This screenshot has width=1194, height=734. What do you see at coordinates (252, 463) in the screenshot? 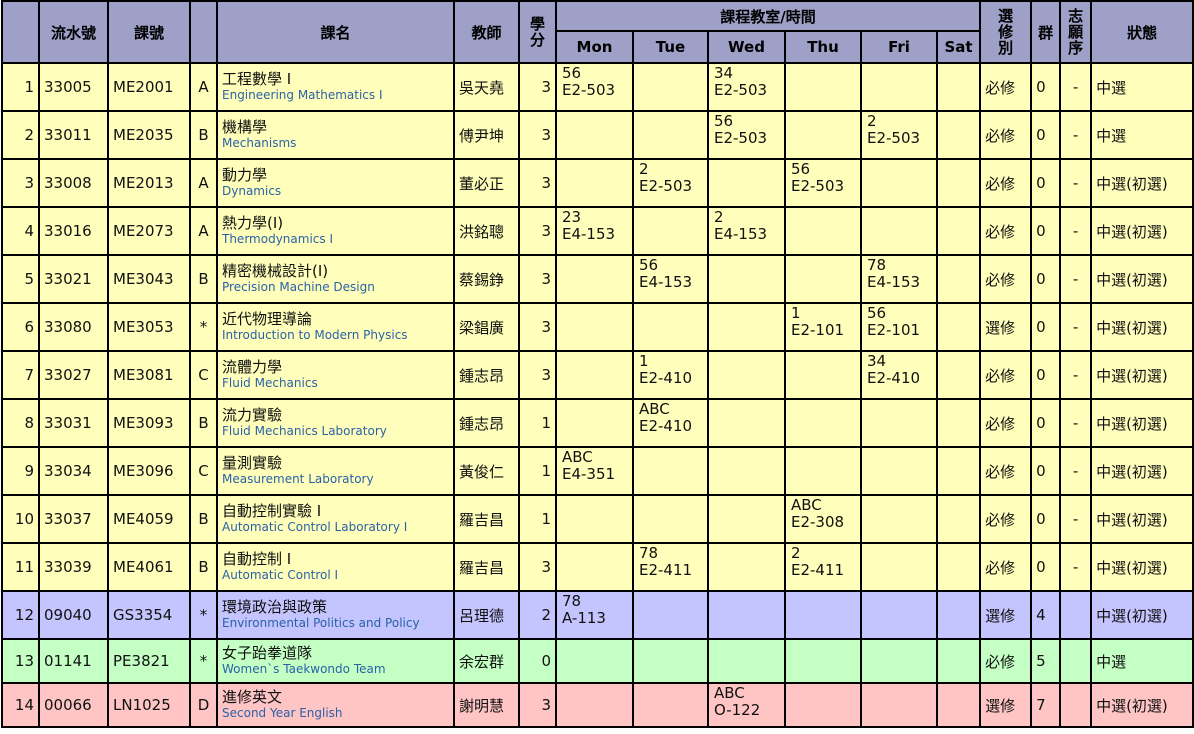
I see `course-name-zh: 量測實驗` at bounding box center [252, 463].